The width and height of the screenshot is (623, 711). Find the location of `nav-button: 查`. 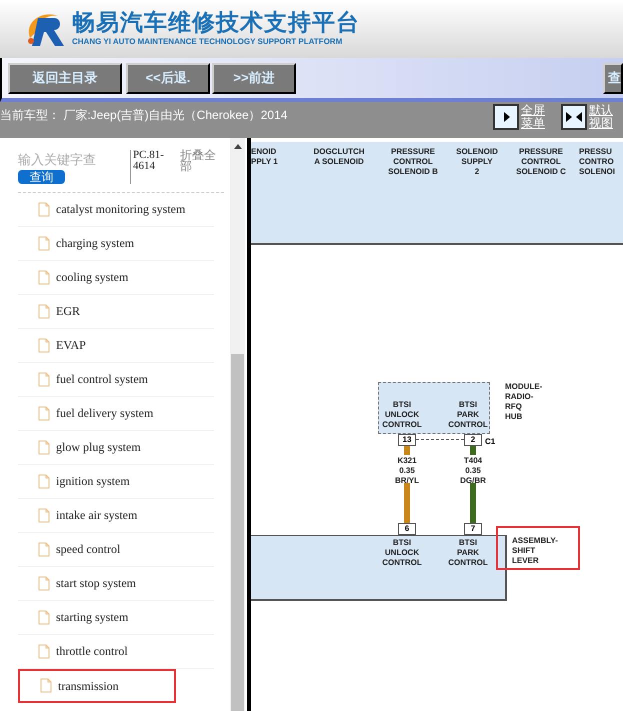

nav-button: 查 is located at coordinates (613, 78).